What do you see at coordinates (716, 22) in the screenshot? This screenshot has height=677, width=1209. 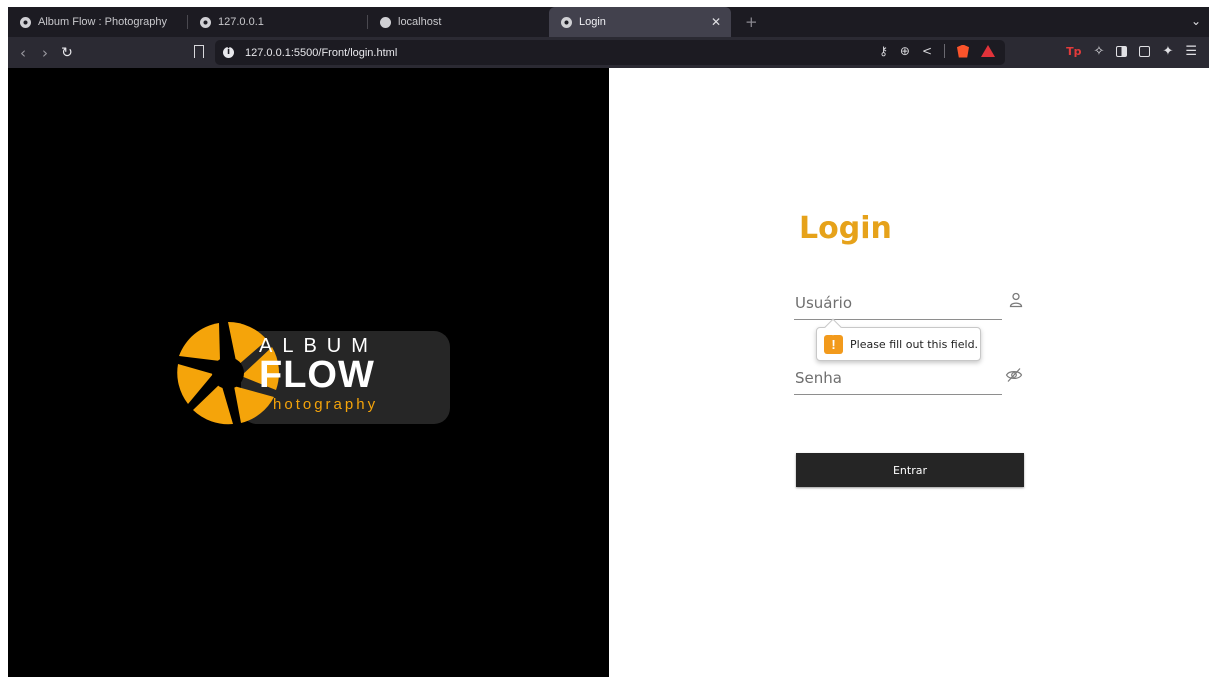 I see `close-tab-icon: ✕` at bounding box center [716, 22].